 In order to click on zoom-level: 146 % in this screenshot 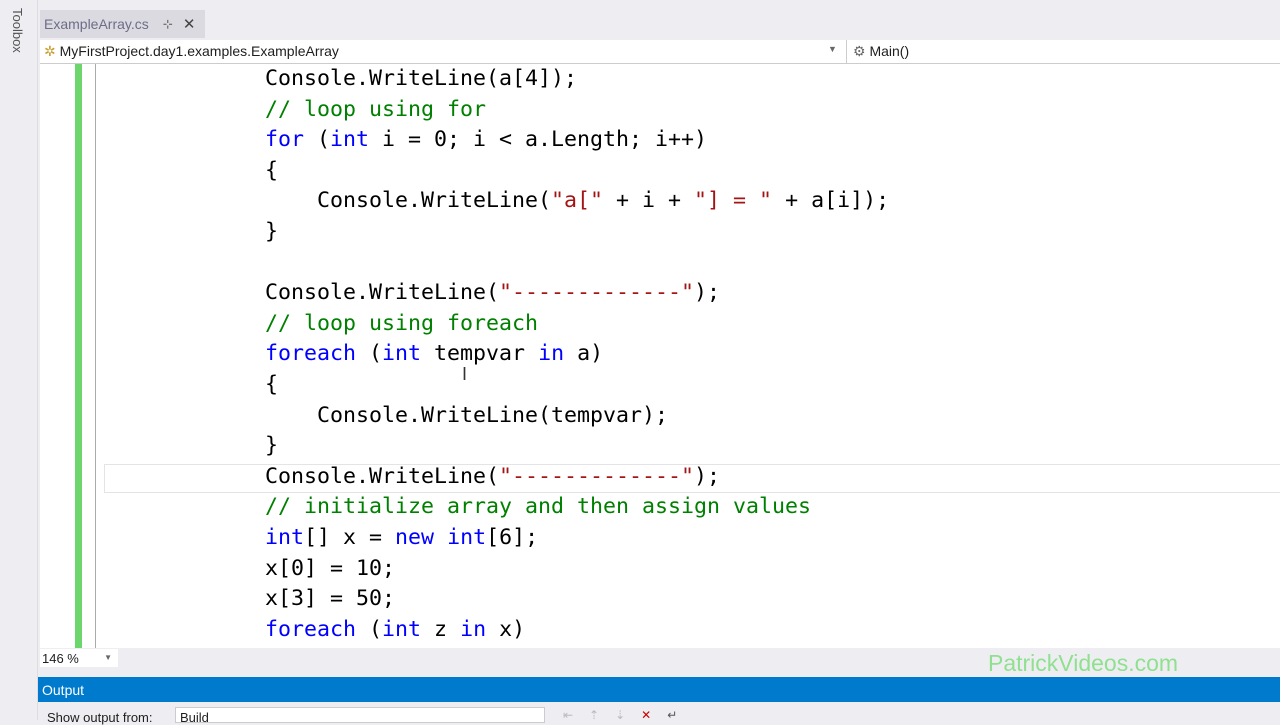, I will do `click(60, 658)`.